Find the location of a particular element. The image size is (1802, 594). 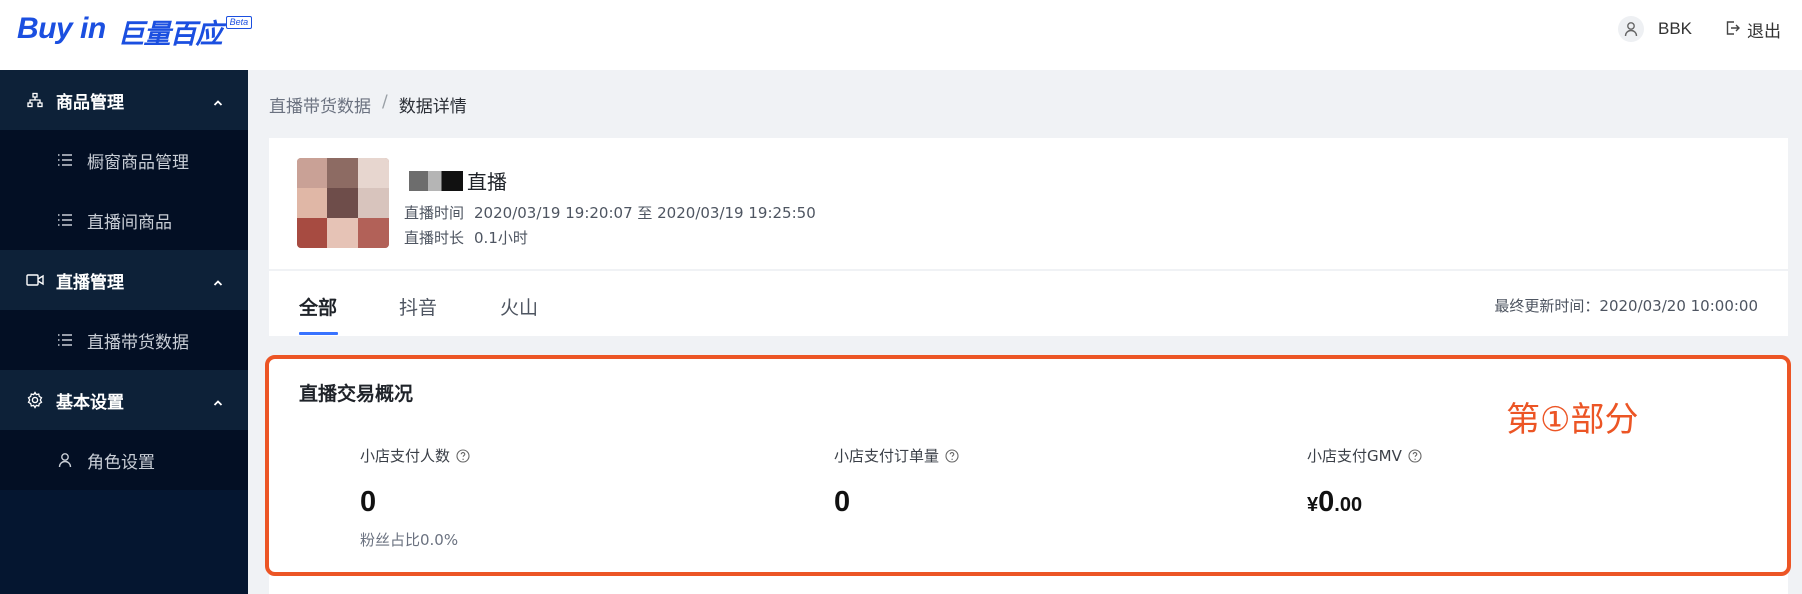

platform-tabs: 全部 抖音 火山 最终更新时间：2020/03/20 10:00:00 is located at coordinates (1028, 303).